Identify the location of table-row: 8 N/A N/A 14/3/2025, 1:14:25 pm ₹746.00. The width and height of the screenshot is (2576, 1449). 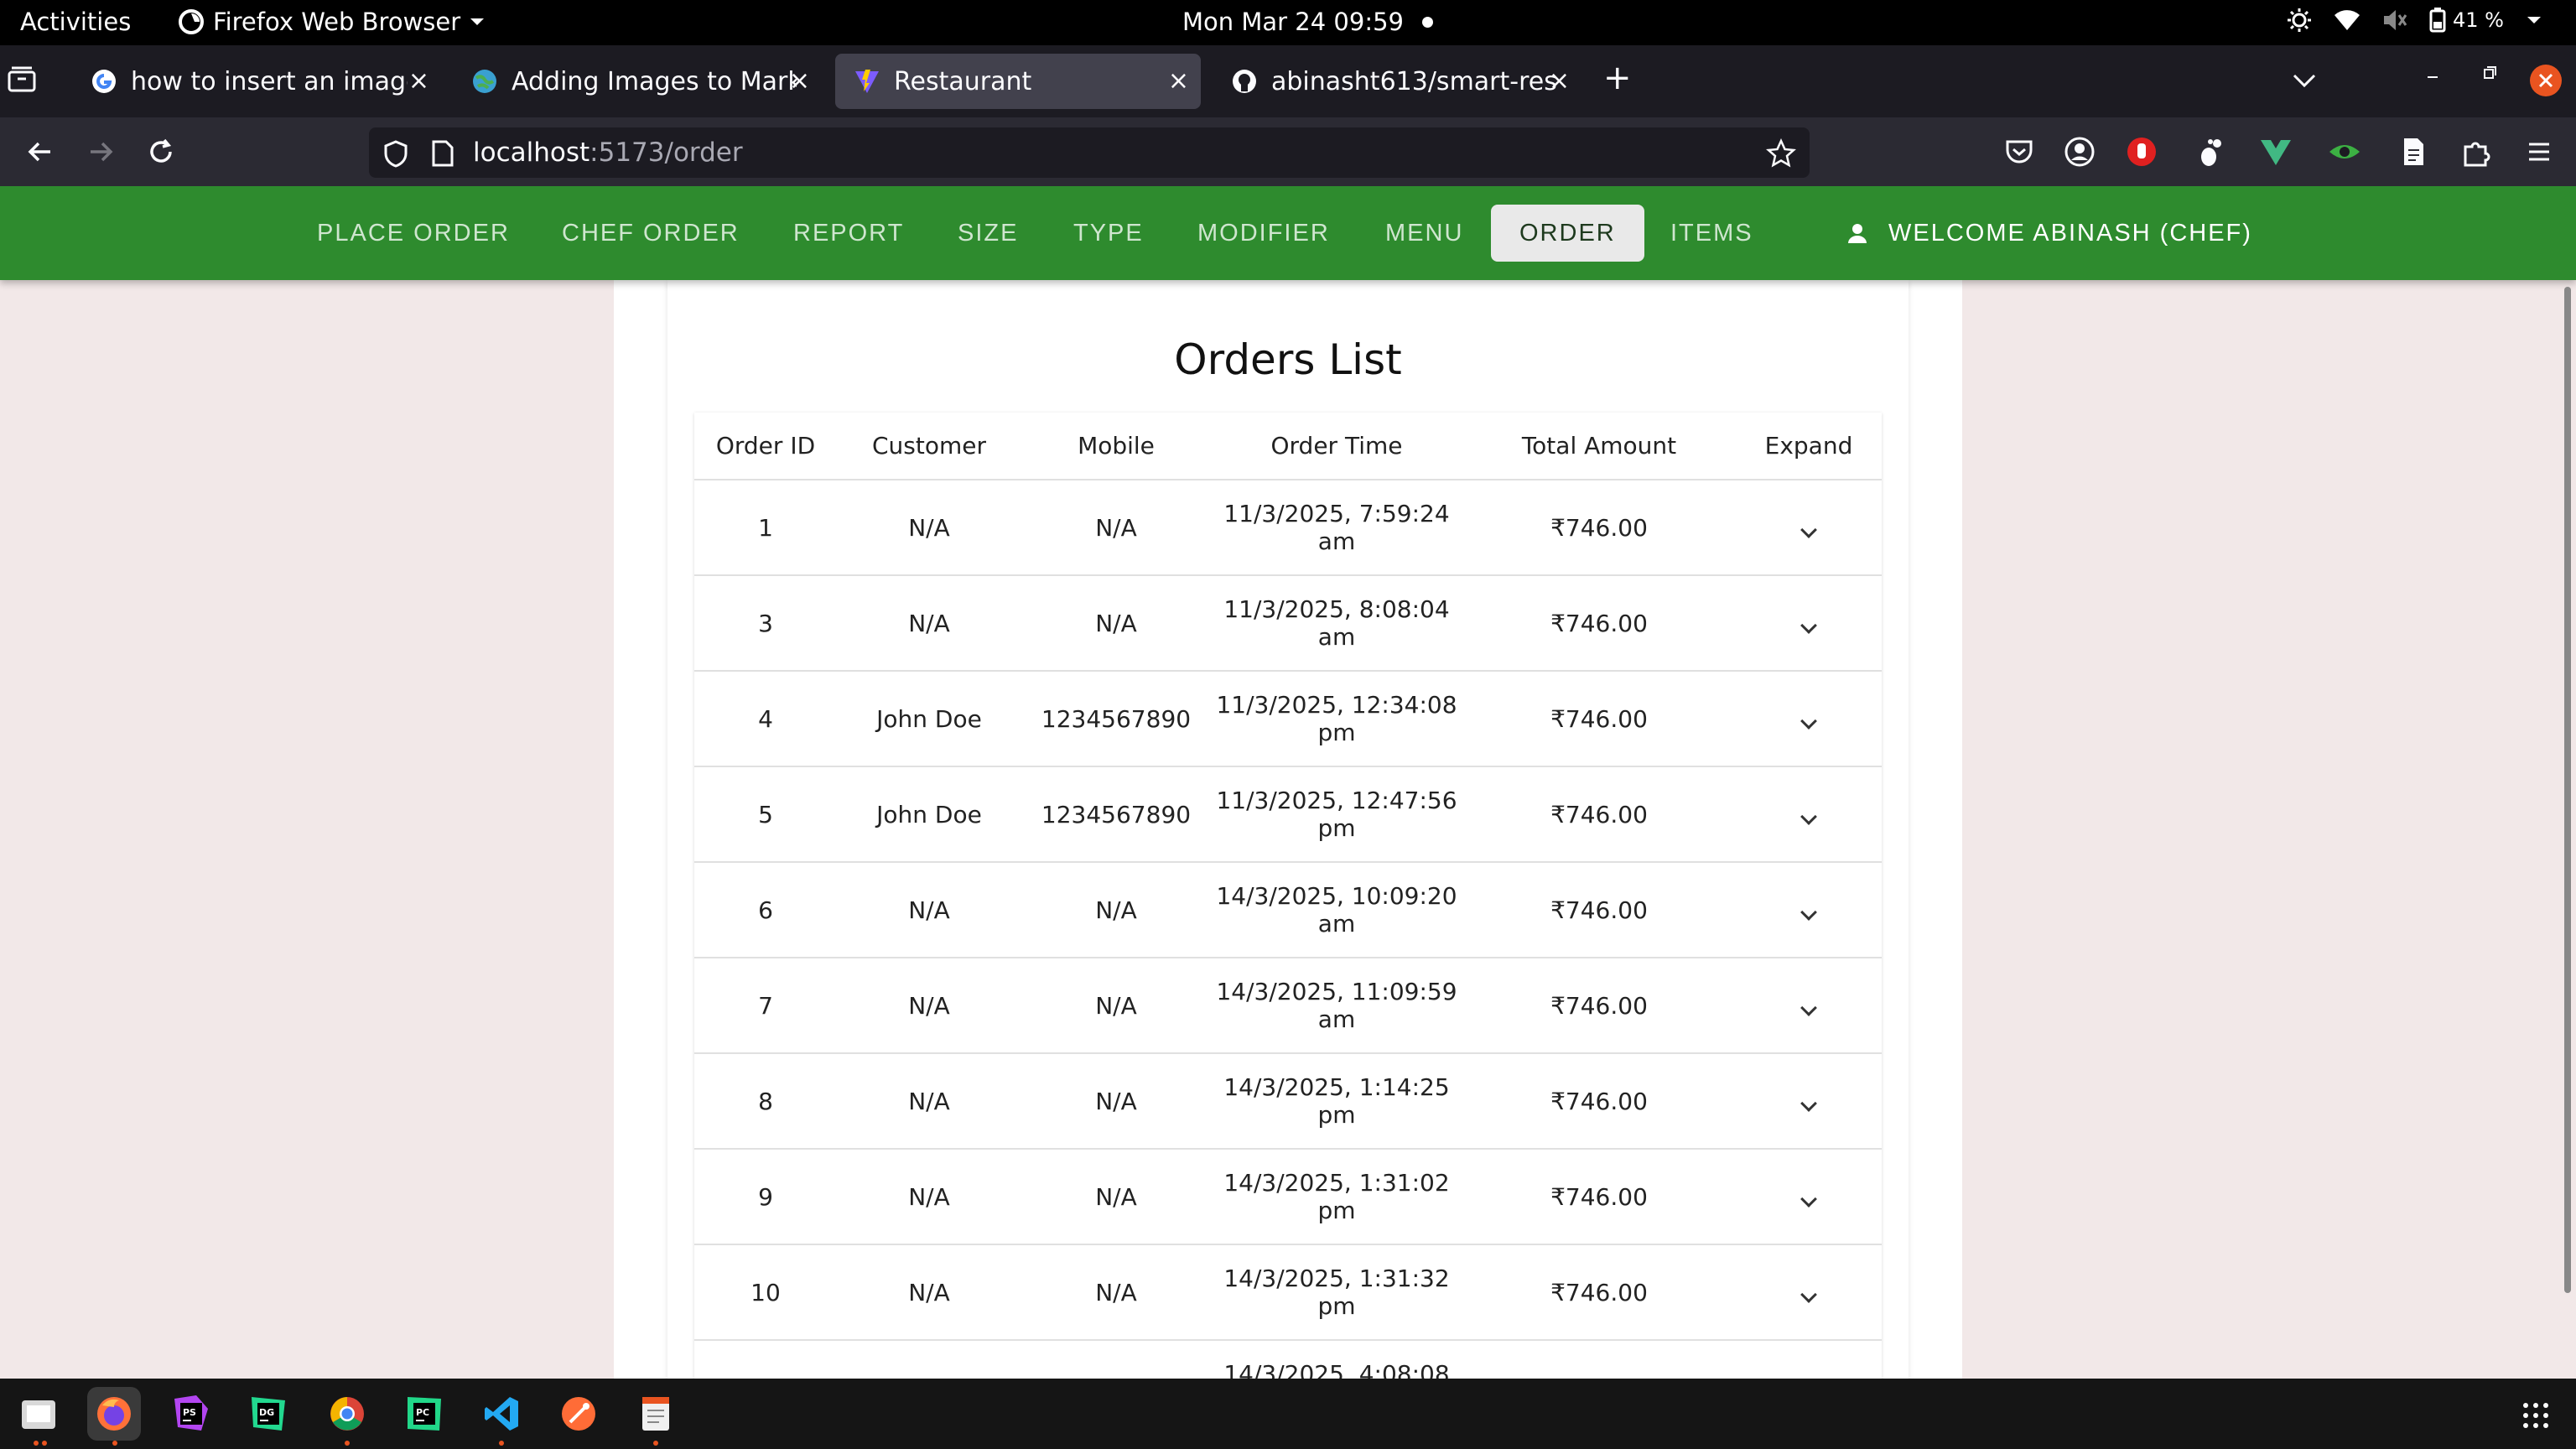
(1288, 1101).